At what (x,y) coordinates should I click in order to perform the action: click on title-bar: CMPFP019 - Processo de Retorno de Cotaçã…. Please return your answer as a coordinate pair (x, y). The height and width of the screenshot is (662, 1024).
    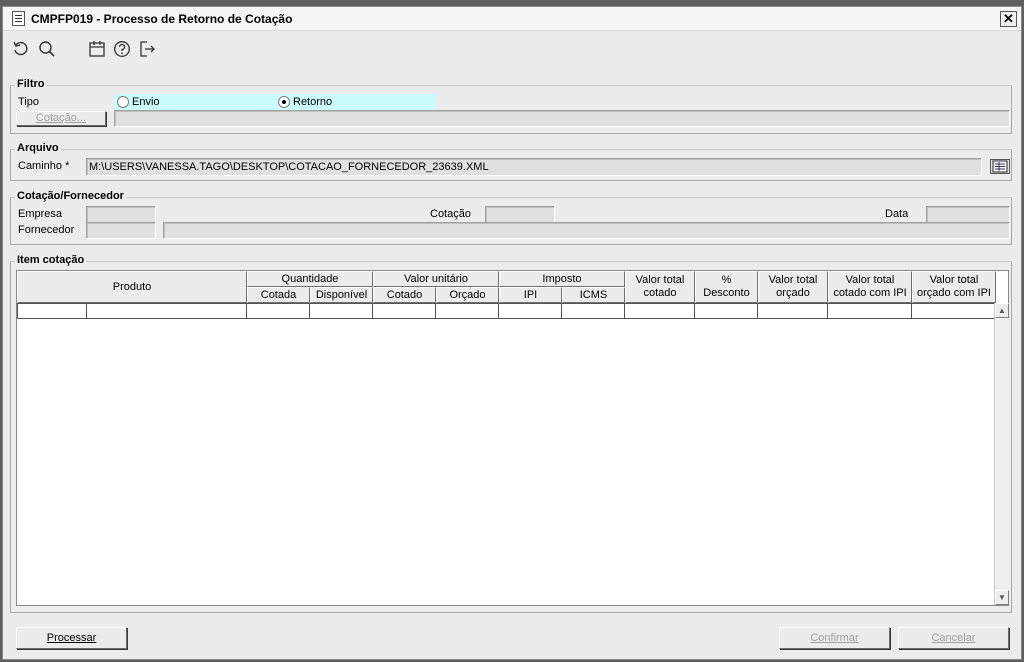
    Looking at the image, I should click on (512, 19).